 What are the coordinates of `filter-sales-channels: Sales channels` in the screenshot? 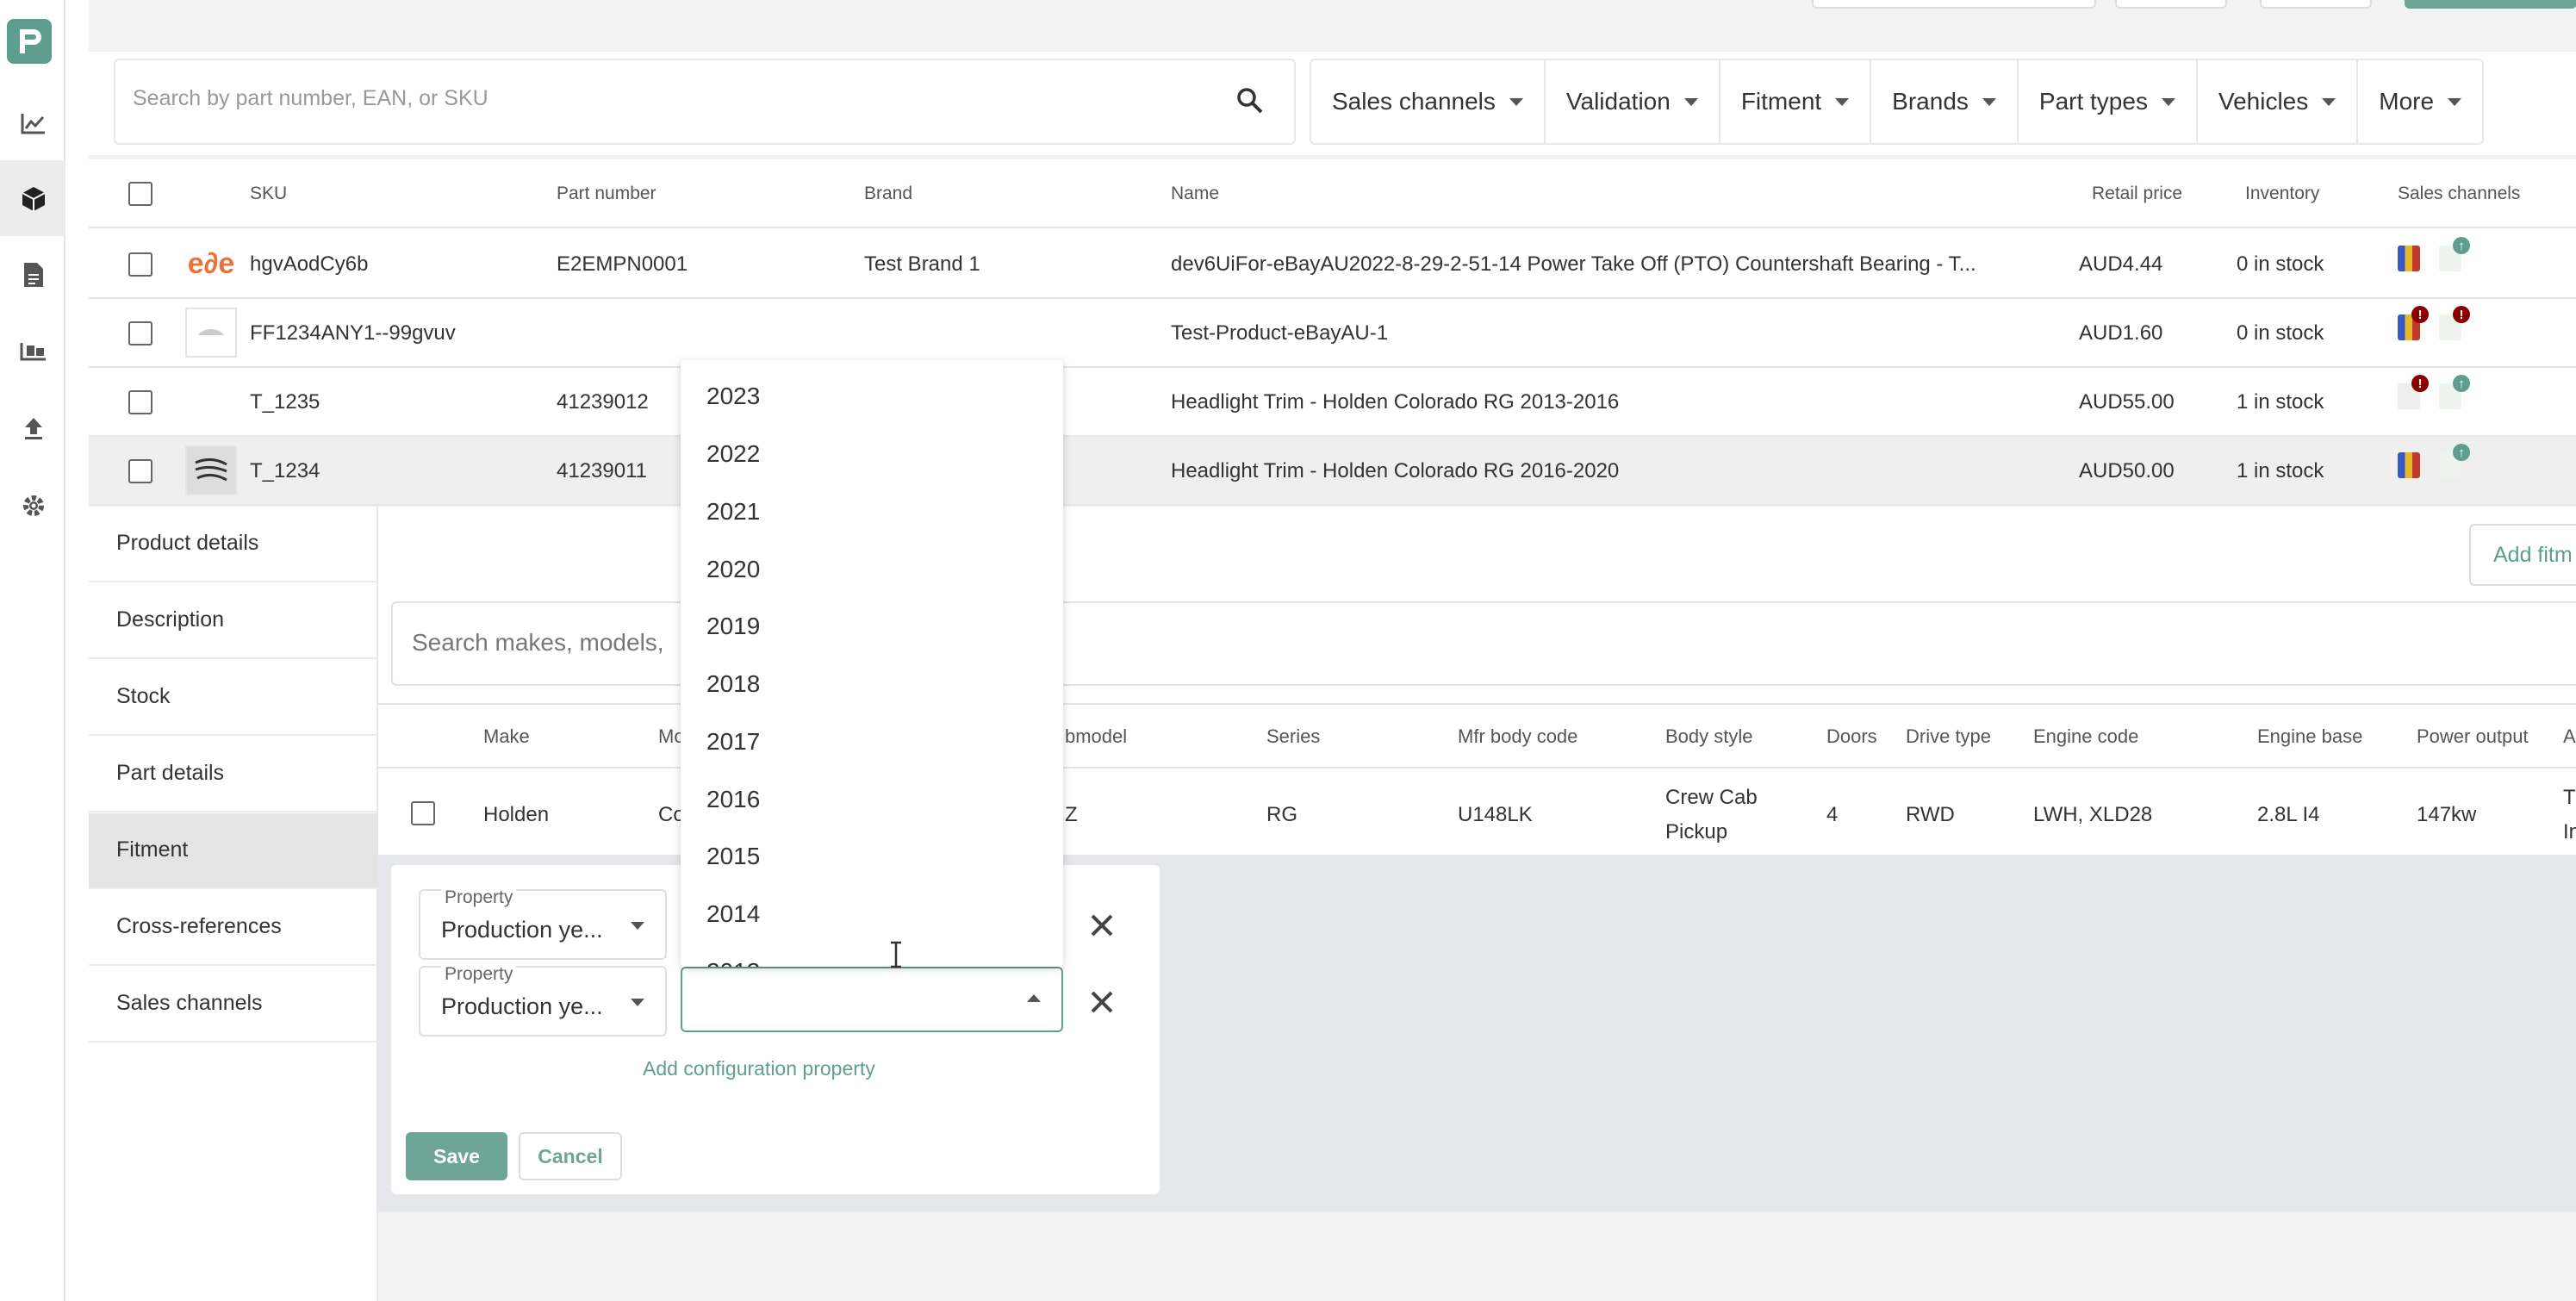 It's located at (1429, 101).